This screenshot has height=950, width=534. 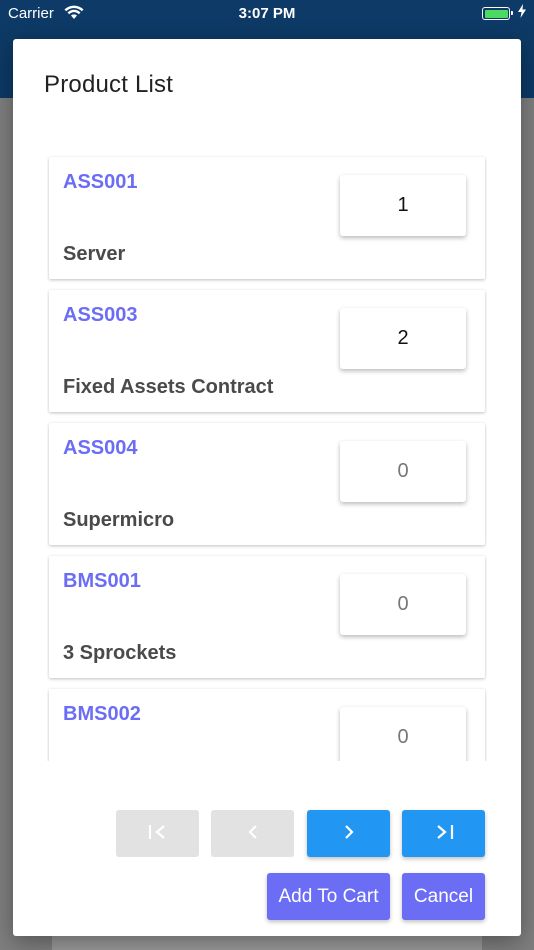 I want to click on modal-title: Product List, so click(x=109, y=84).